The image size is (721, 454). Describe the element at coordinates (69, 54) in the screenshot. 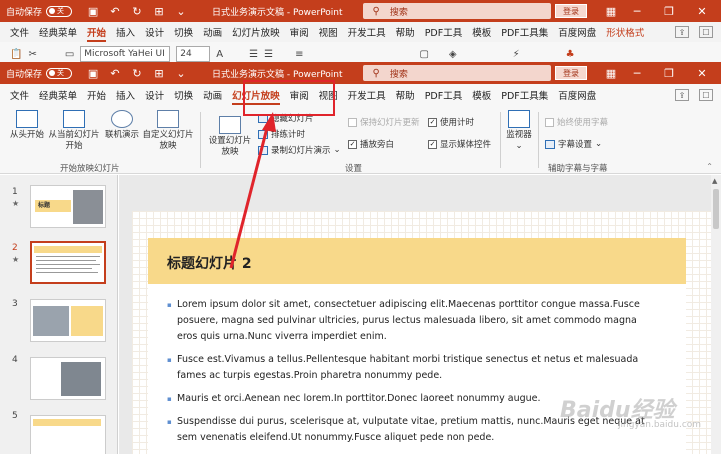

I see `layout-icon: ▭` at that location.